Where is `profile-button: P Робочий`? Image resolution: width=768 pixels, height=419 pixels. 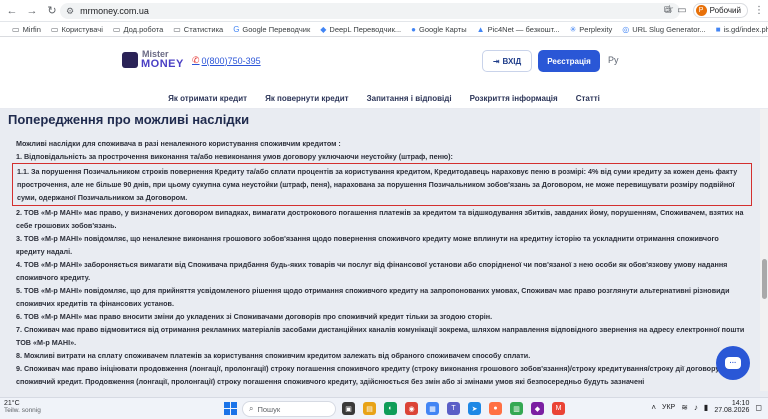
profile-button: P Робочий is located at coordinates (720, 10).